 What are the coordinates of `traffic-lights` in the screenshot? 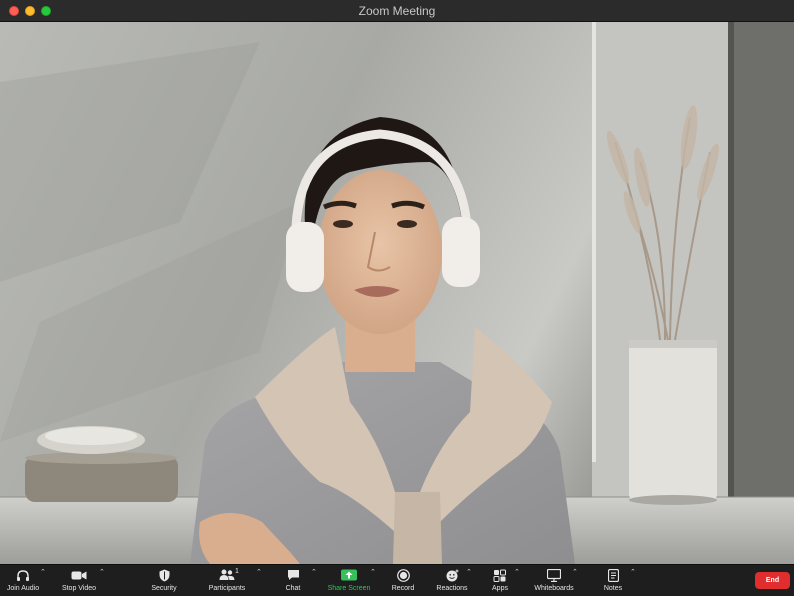 It's located at (30, 11).